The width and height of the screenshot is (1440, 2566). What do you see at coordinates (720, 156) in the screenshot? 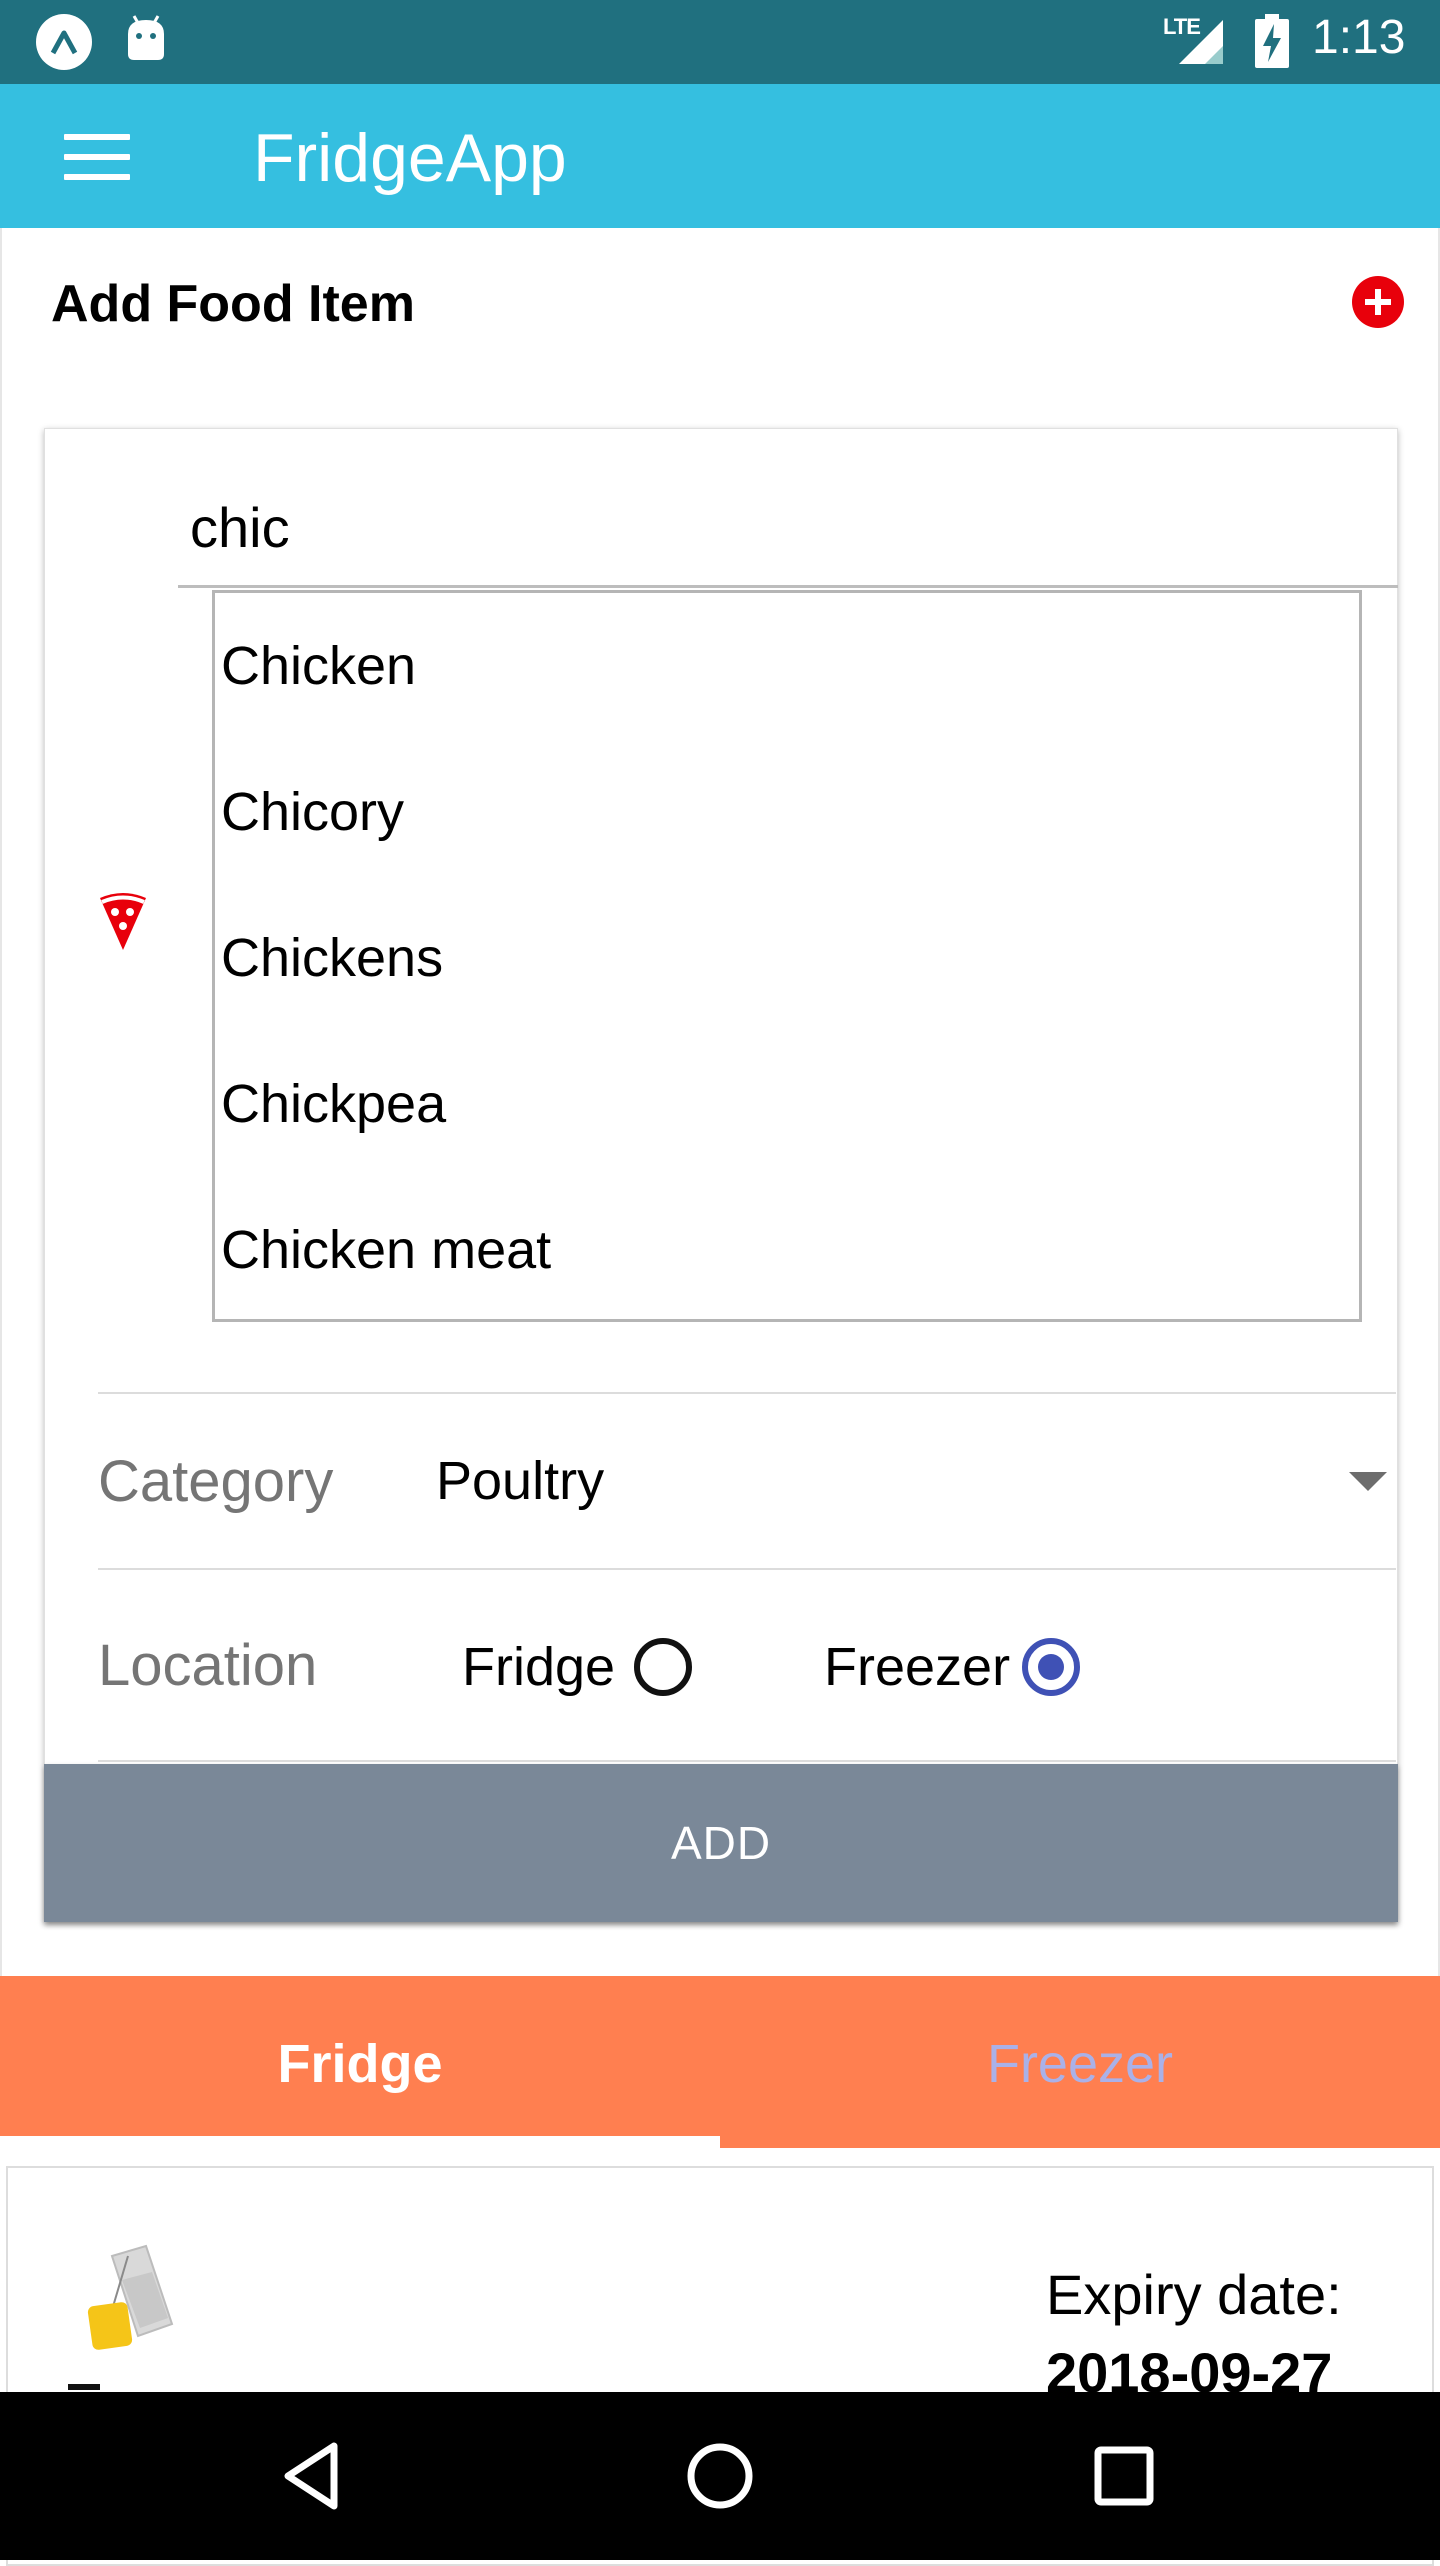
I see `app-bar` at bounding box center [720, 156].